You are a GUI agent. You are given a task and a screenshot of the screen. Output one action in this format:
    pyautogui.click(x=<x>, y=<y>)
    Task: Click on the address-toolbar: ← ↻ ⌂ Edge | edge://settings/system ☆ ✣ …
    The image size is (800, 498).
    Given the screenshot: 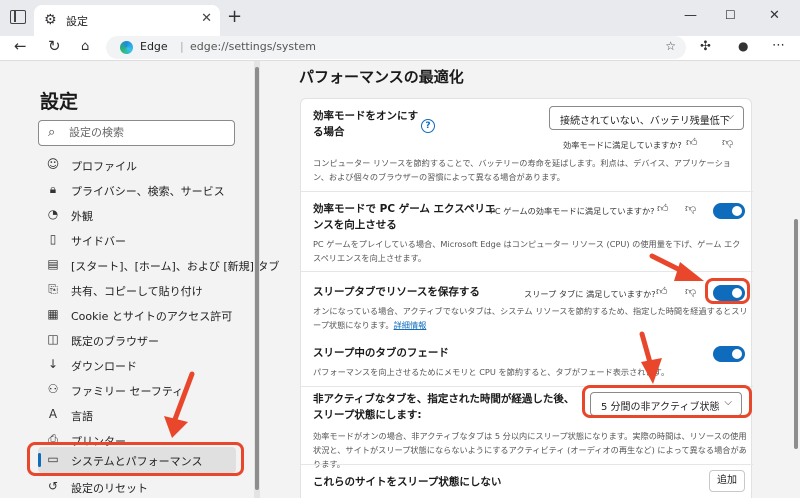 What is the action you would take?
    pyautogui.click(x=400, y=48)
    